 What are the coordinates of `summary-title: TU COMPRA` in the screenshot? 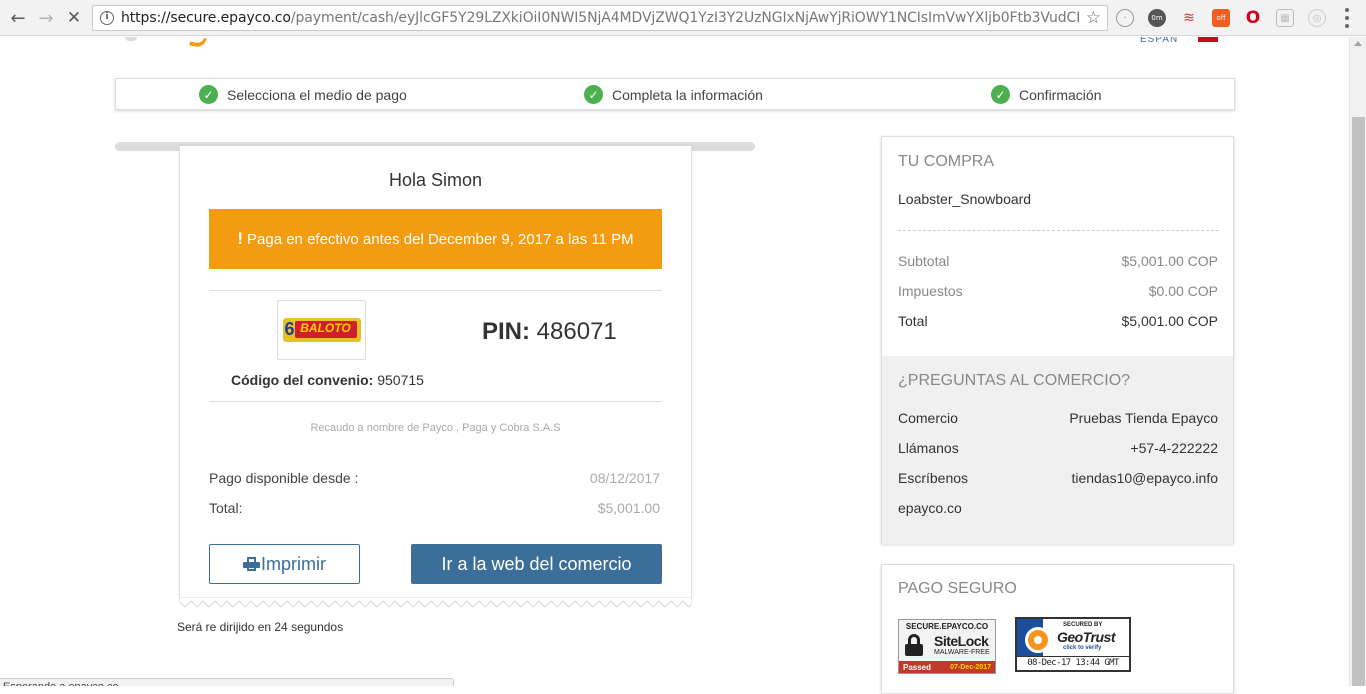 It's located at (946, 161).